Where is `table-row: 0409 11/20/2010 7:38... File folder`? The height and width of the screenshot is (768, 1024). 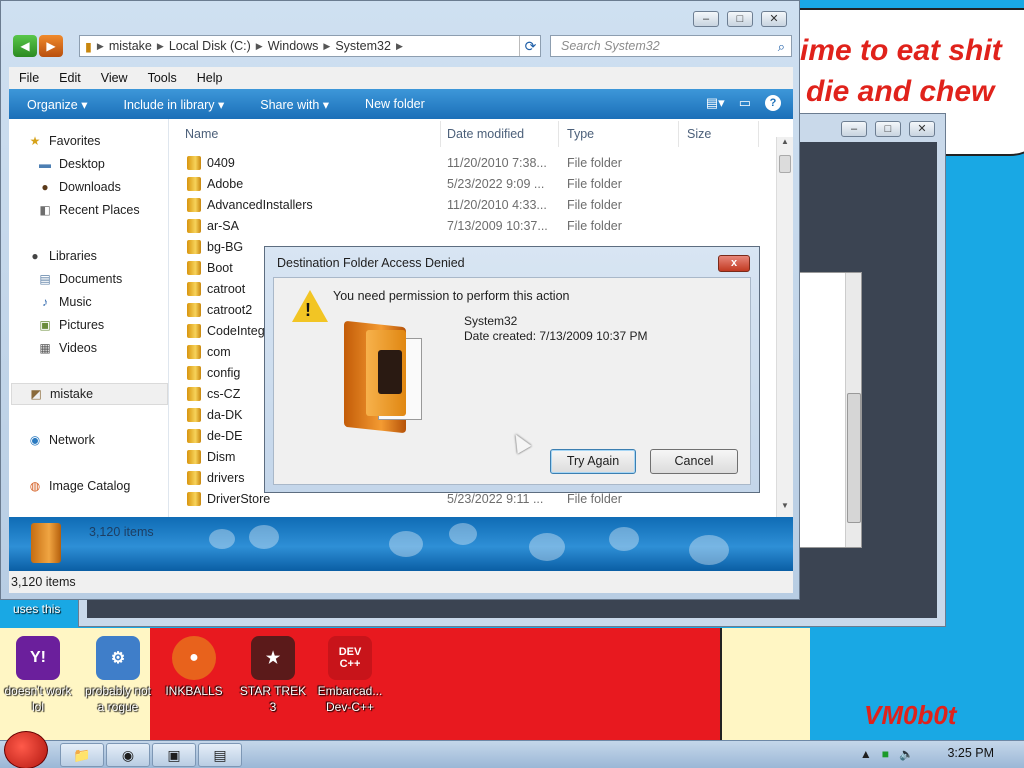
table-row: 0409 11/20/2010 7:38... File folder is located at coordinates (472, 163).